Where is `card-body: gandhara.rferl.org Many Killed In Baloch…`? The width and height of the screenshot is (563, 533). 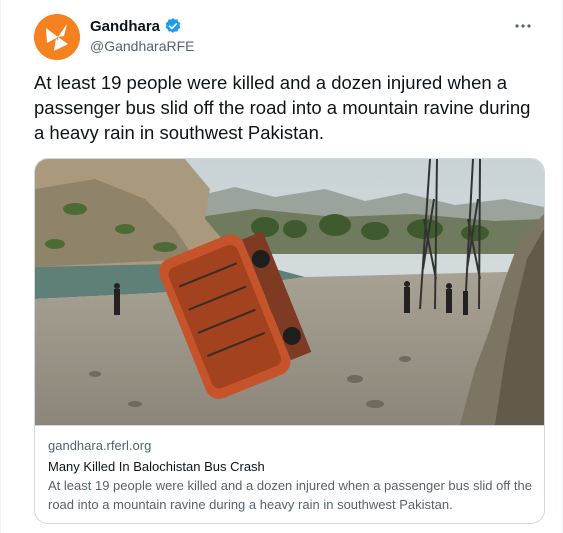 card-body: gandhara.rferl.org Many Killed In Baloch… is located at coordinates (291, 475).